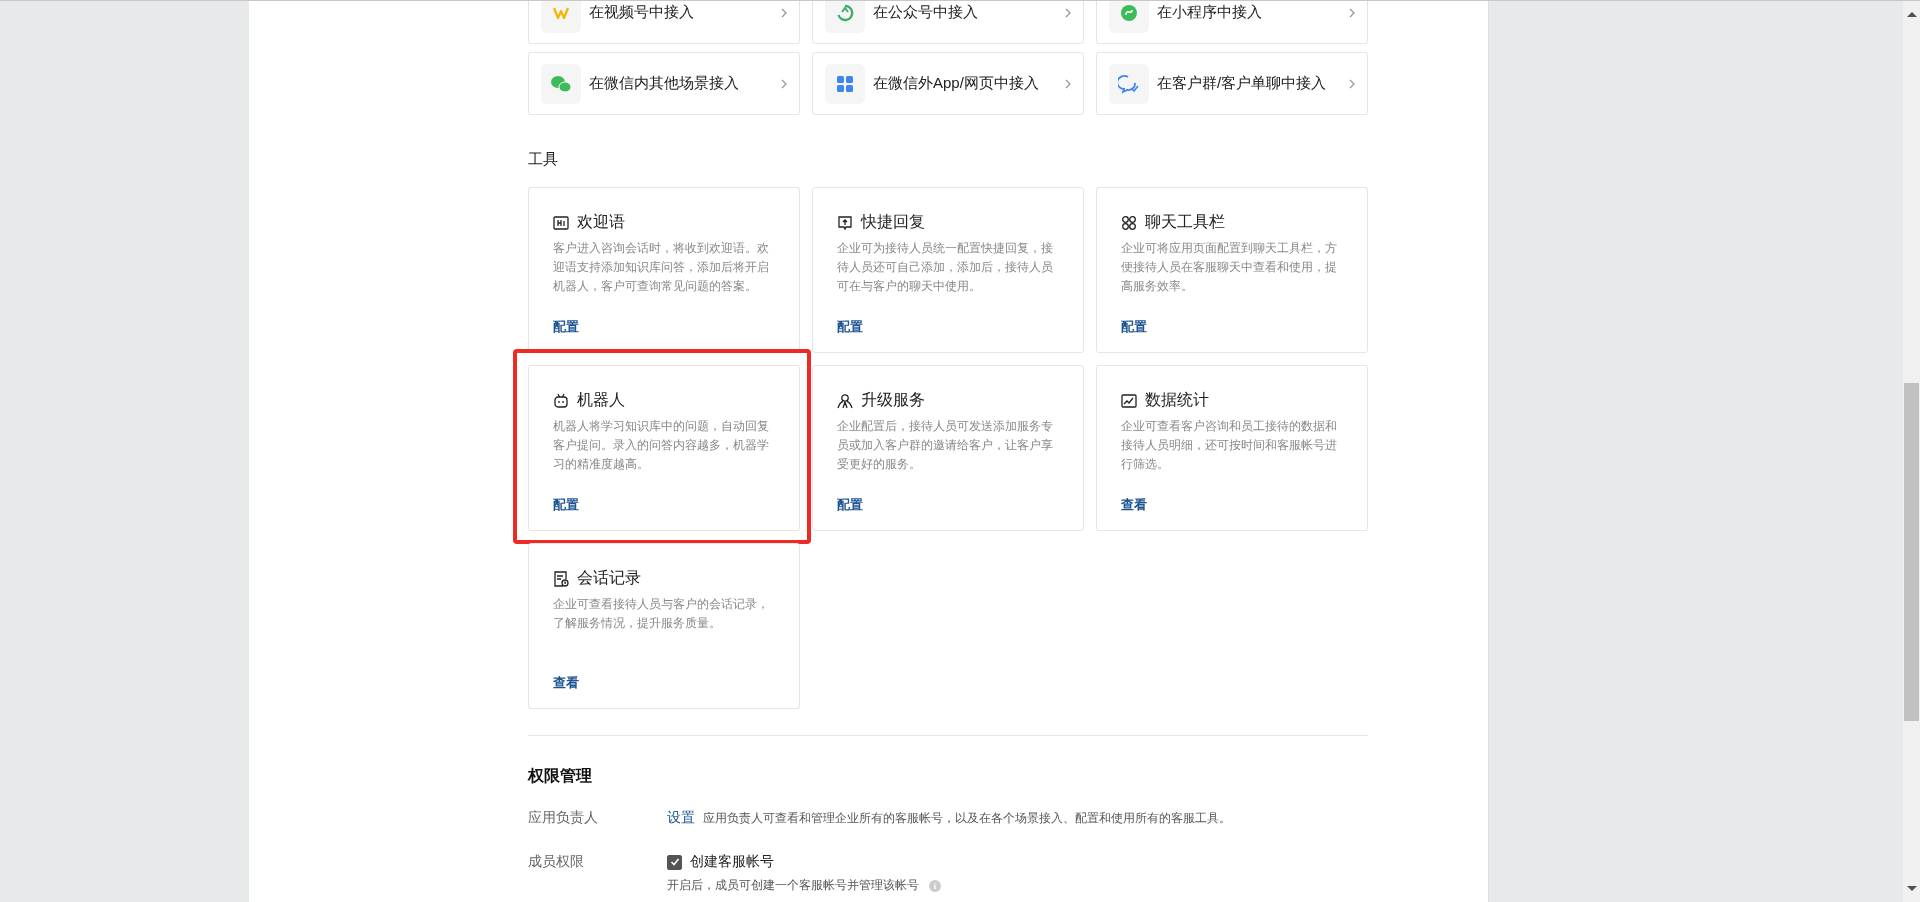 The image size is (1920, 902). I want to click on tool-title: 机器人, so click(601, 400).